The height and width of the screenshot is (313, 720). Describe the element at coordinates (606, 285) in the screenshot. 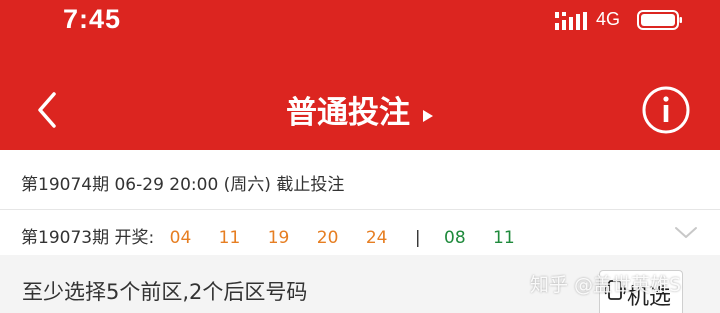

I see `watermark: 知乎 @盖世英雄S` at that location.